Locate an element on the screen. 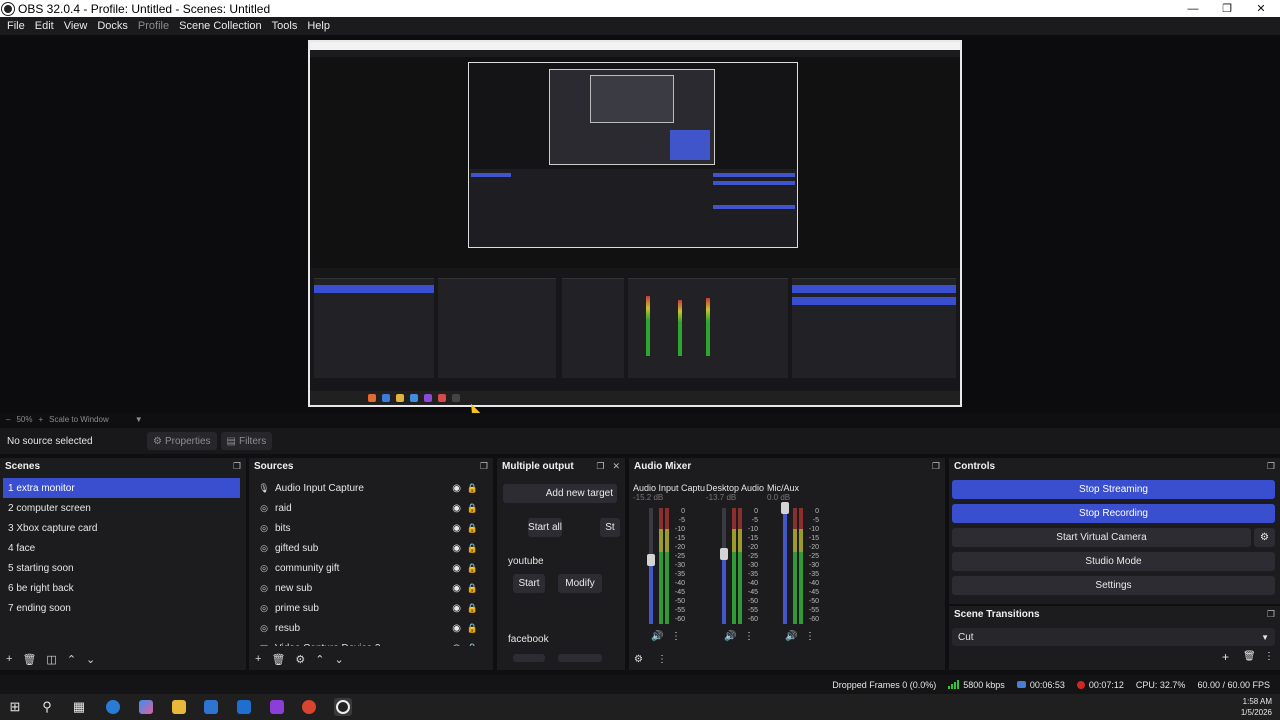  file-explorer-icon is located at coordinates (179, 707).